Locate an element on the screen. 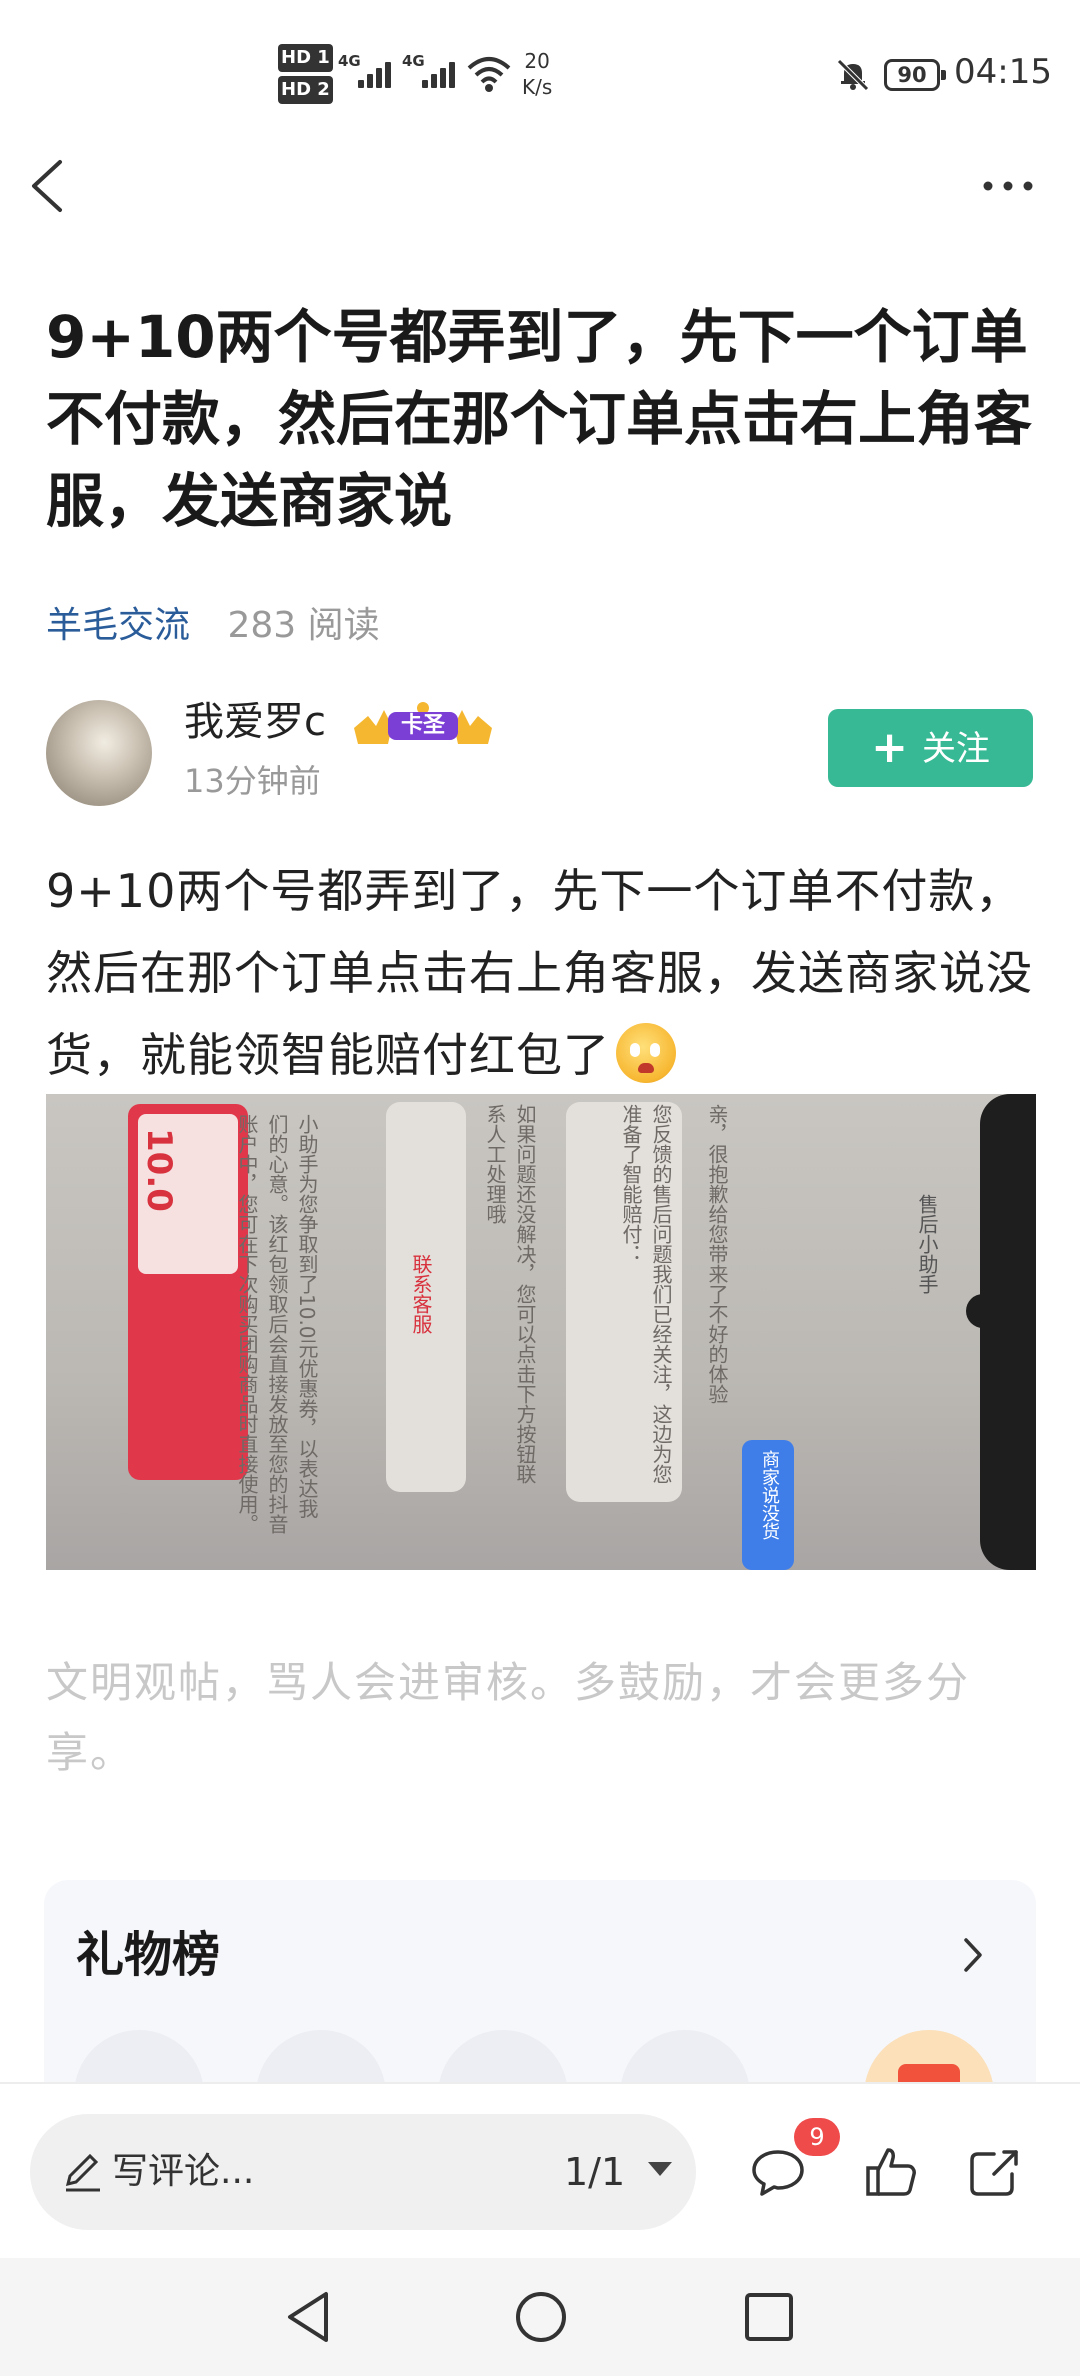 The width and height of the screenshot is (1080, 2376). signal-icon-2: 4G is located at coordinates (430, 72).